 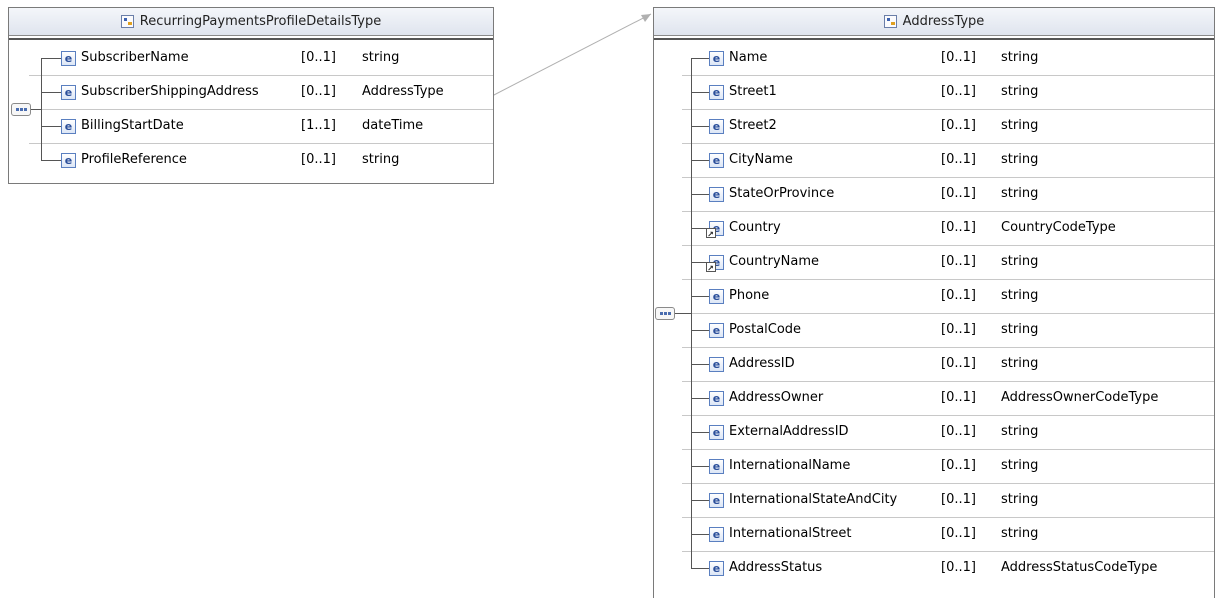 I want to click on element-row: e PostalCode [0..1] string, so click(x=948, y=331).